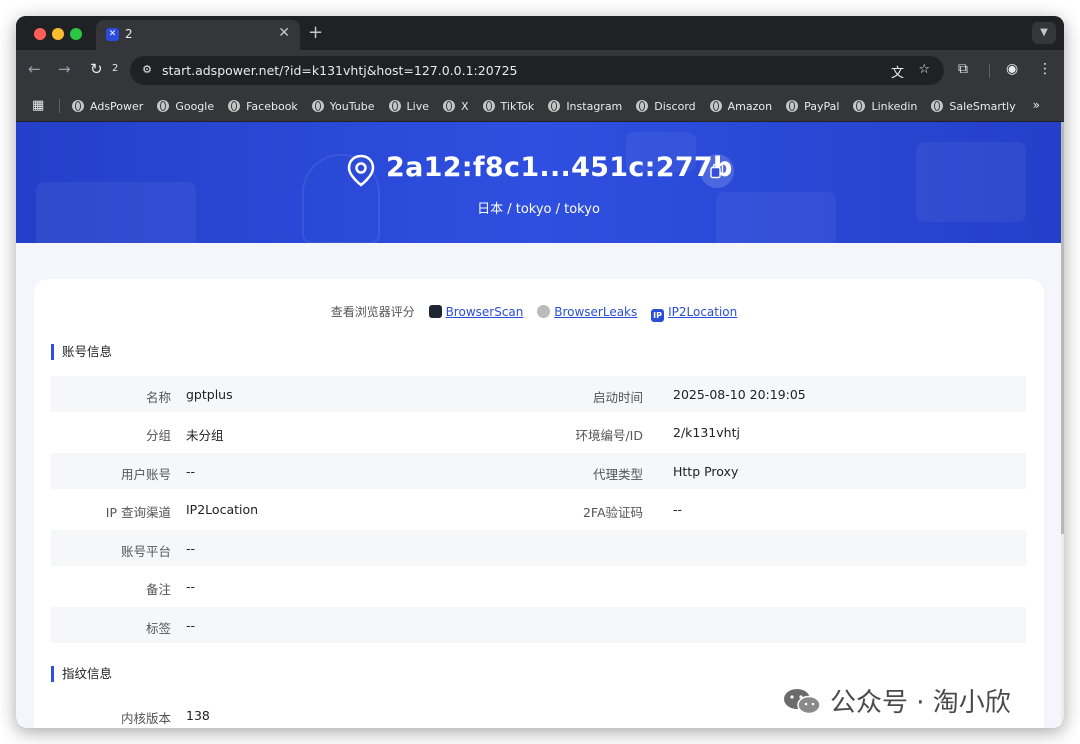  What do you see at coordinates (594, 106) in the screenshot?
I see `bookmark-label: Instagram` at bounding box center [594, 106].